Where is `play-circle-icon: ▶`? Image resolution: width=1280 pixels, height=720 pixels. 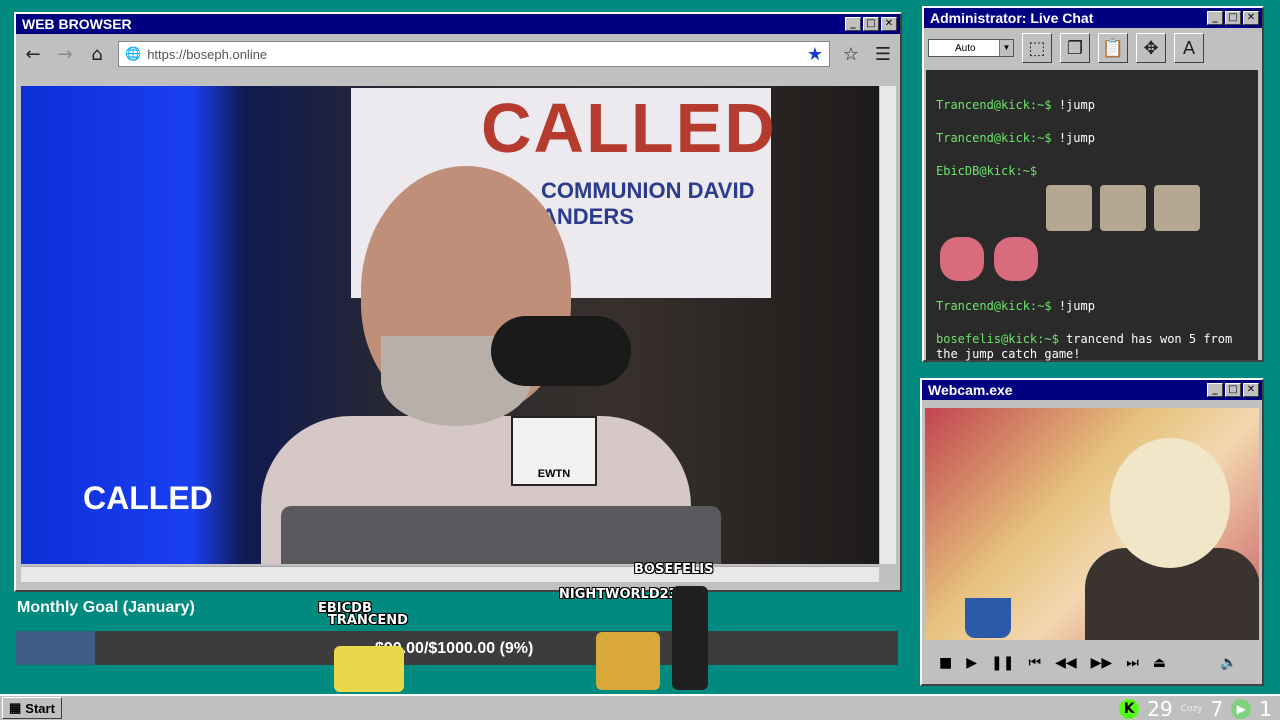
play-circle-icon: ▶ is located at coordinates (1241, 709).